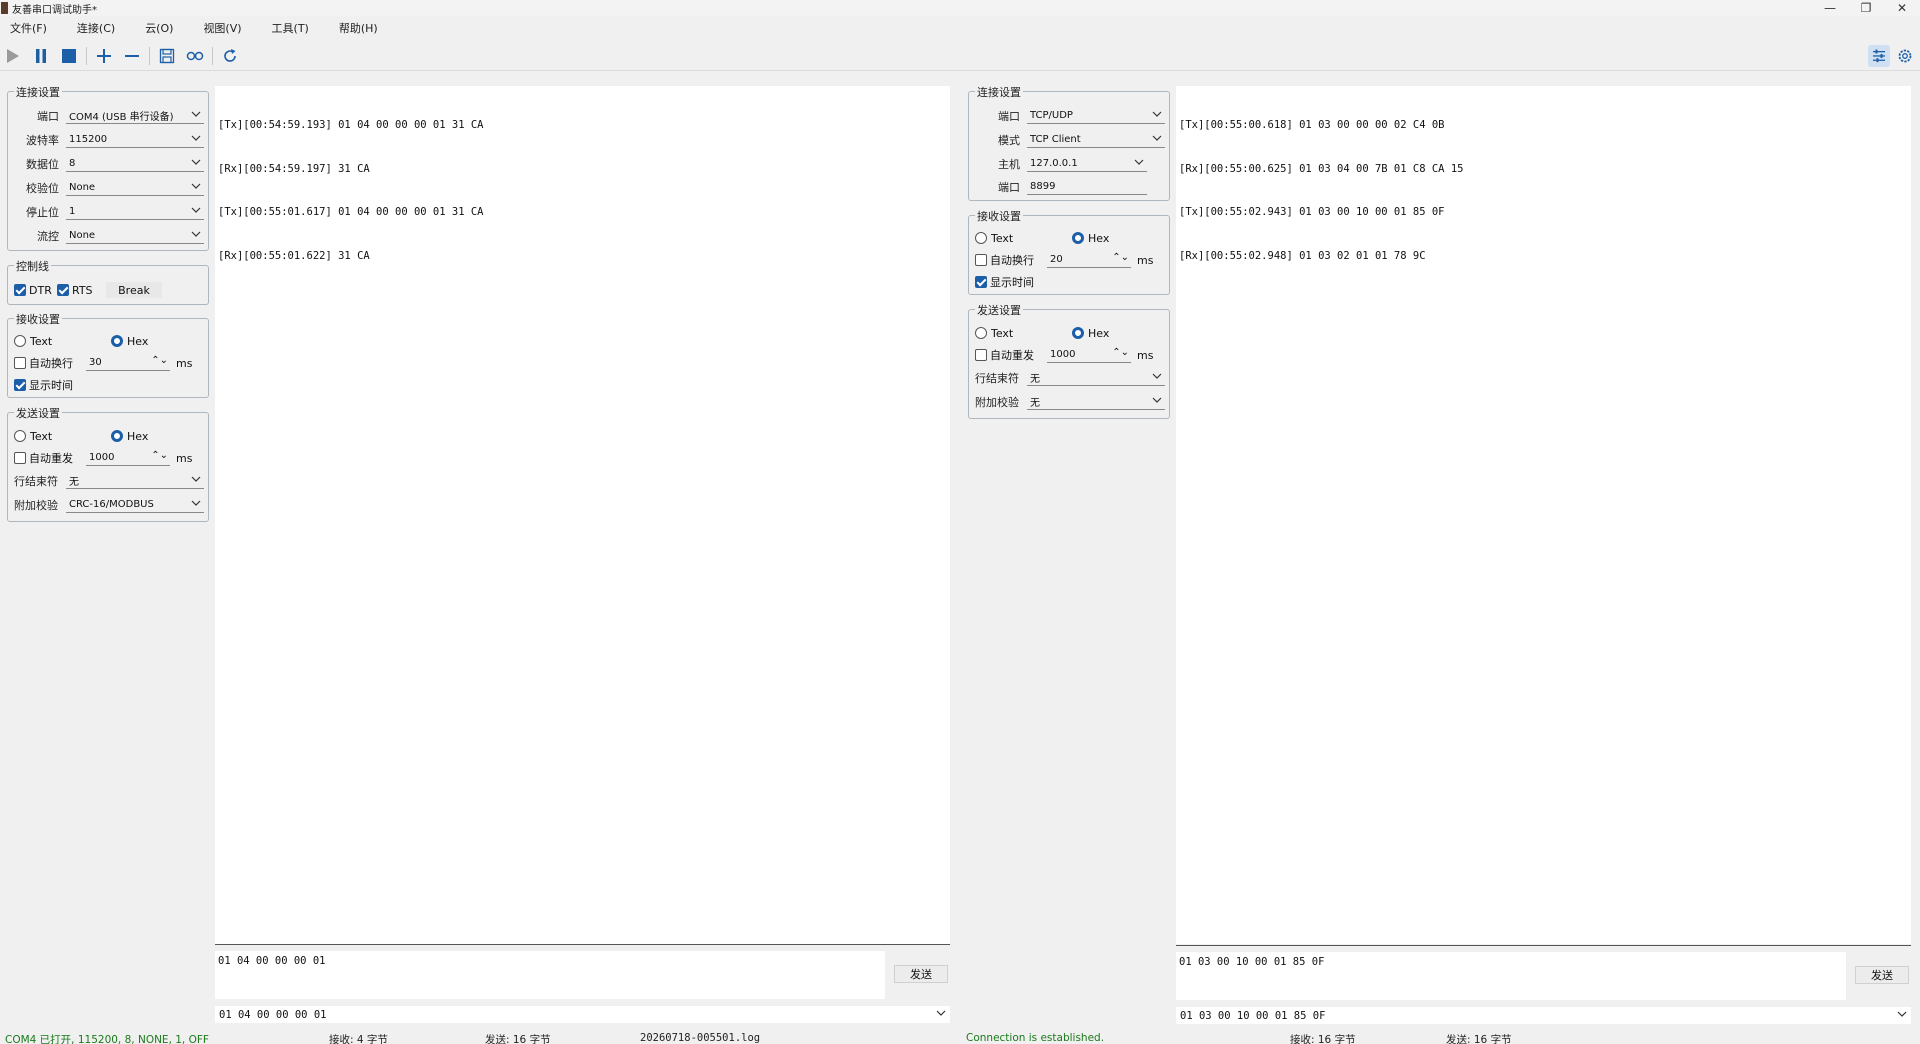 This screenshot has height=1044, width=1920. Describe the element at coordinates (550, 975) in the screenshot. I see `serial-send-input: 01 04 00 00 00 01` at that location.